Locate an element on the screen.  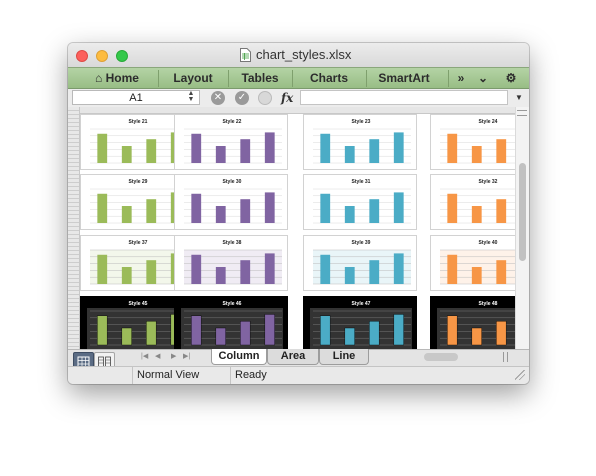
last-sheet-icon: ▶| is located at coordinates (186, 357).